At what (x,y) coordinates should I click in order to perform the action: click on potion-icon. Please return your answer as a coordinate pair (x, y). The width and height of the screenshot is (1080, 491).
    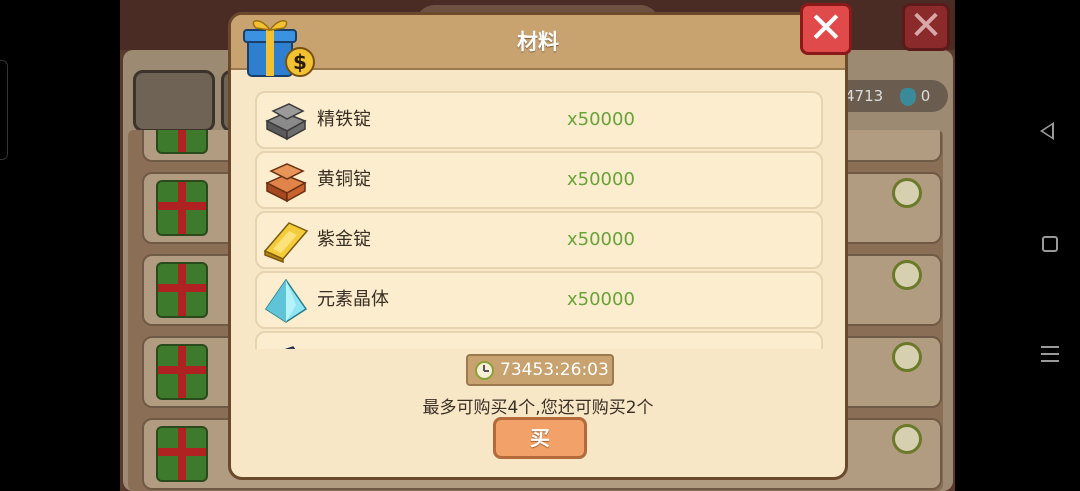
    Looking at the image, I should click on (907, 96).